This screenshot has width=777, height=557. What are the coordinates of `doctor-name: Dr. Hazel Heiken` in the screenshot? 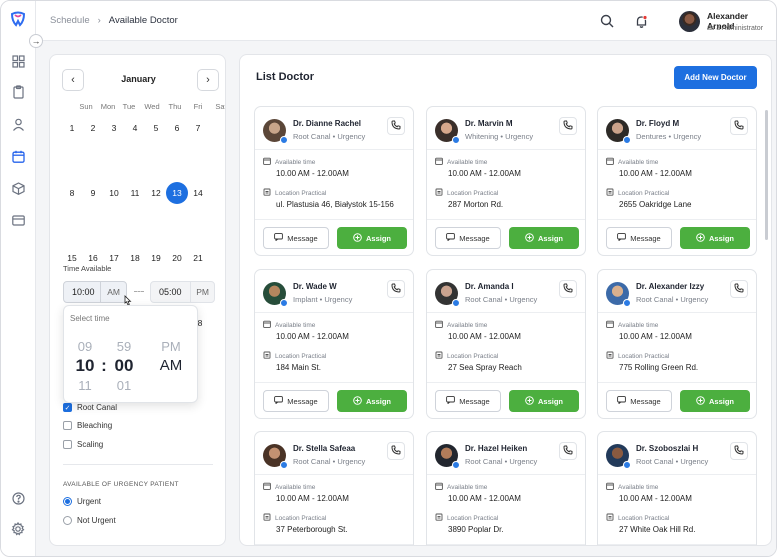 It's located at (496, 448).